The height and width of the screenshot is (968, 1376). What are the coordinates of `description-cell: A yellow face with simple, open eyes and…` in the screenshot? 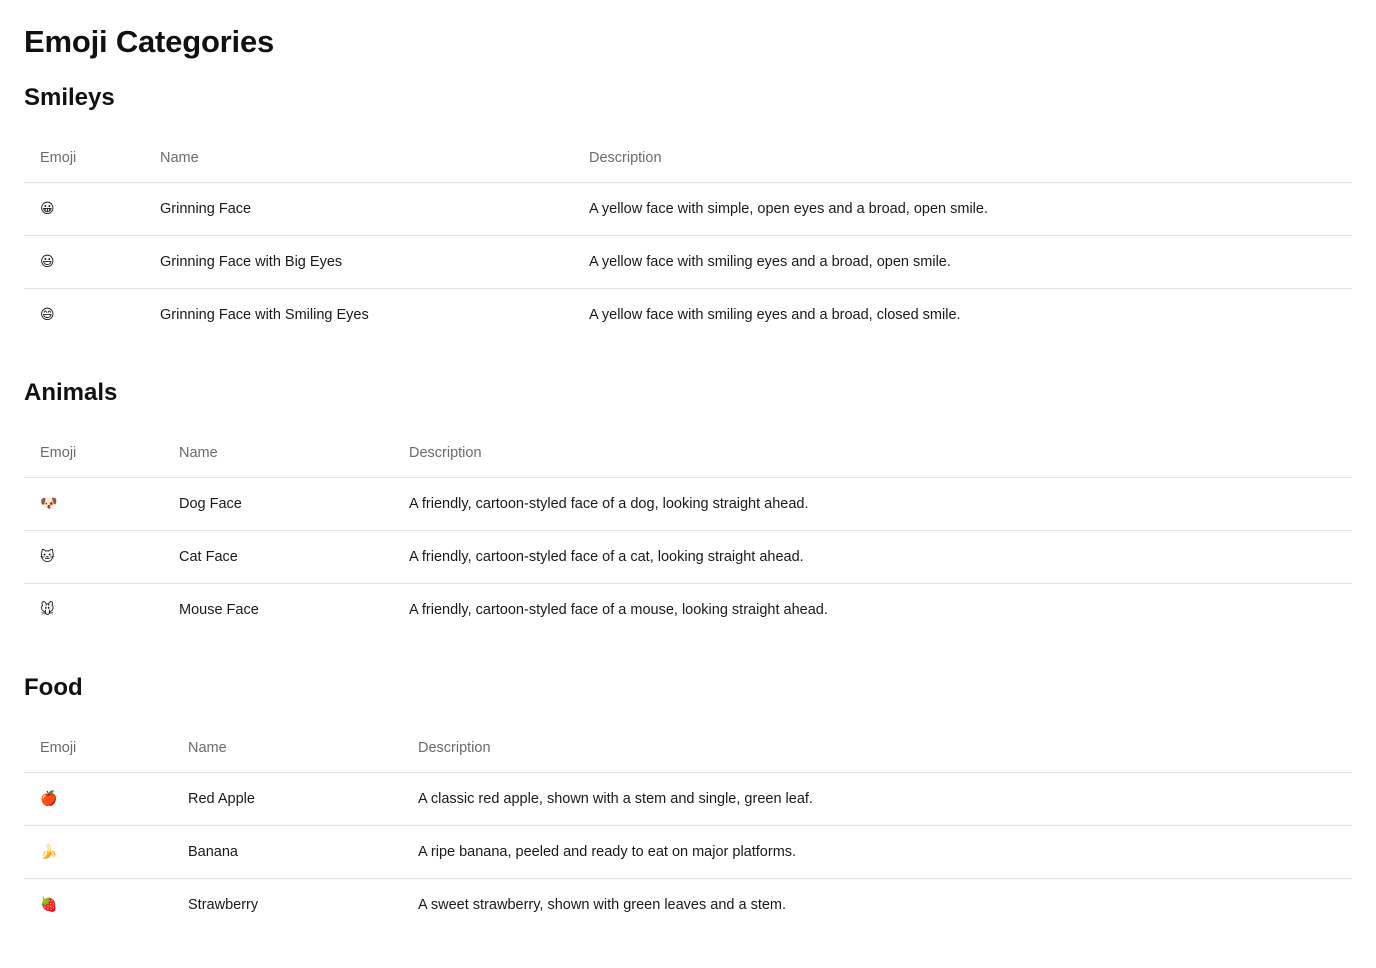 It's located at (962, 209).